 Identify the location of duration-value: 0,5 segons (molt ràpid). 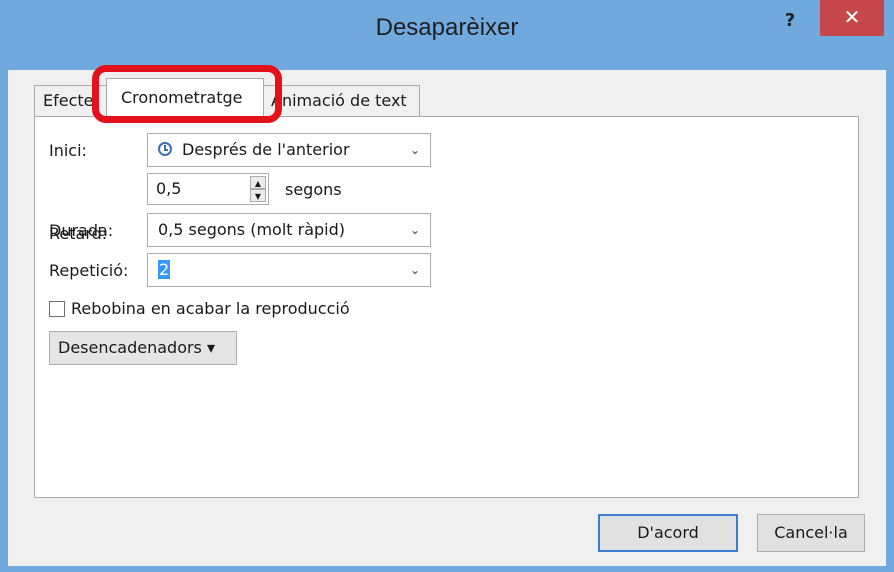
(252, 229).